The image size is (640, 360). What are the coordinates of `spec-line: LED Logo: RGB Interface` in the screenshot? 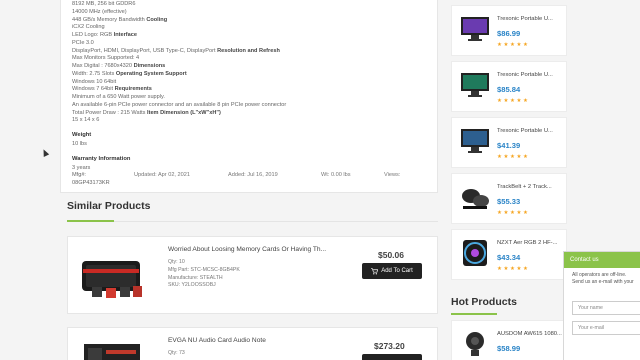 It's located at (179, 36).